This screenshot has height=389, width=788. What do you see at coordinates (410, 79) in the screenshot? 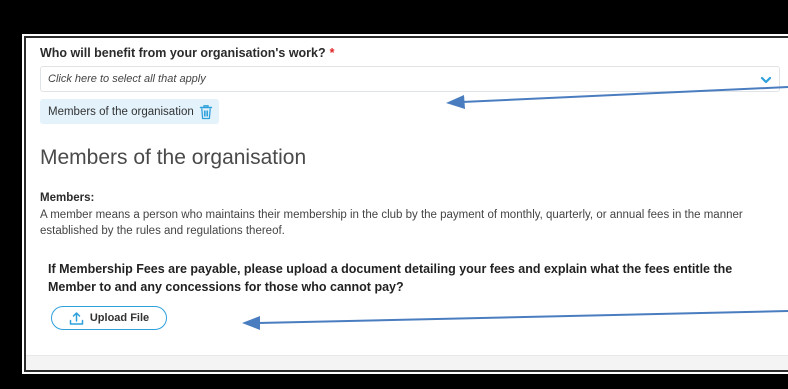
I see `beneficiaries-select: Click here to select all that apply` at bounding box center [410, 79].